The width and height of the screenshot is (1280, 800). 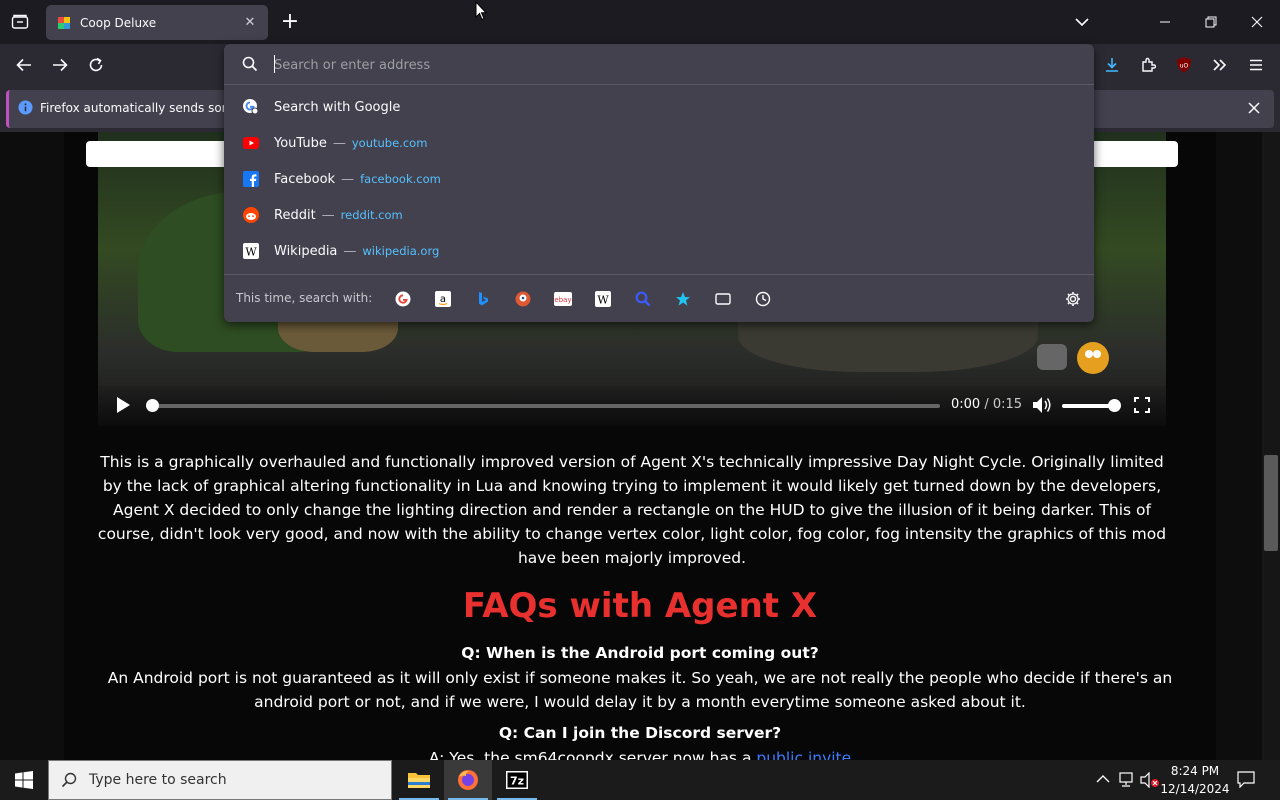 What do you see at coordinates (523, 299) in the screenshot?
I see `duckduckgo-icon` at bounding box center [523, 299].